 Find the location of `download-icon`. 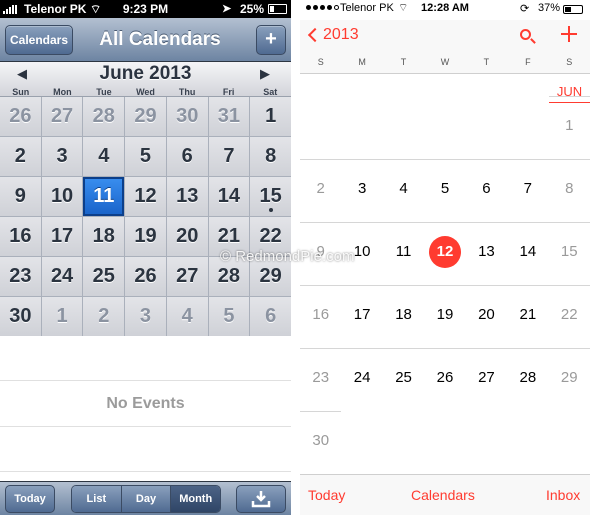

download-icon is located at coordinates (261, 499).